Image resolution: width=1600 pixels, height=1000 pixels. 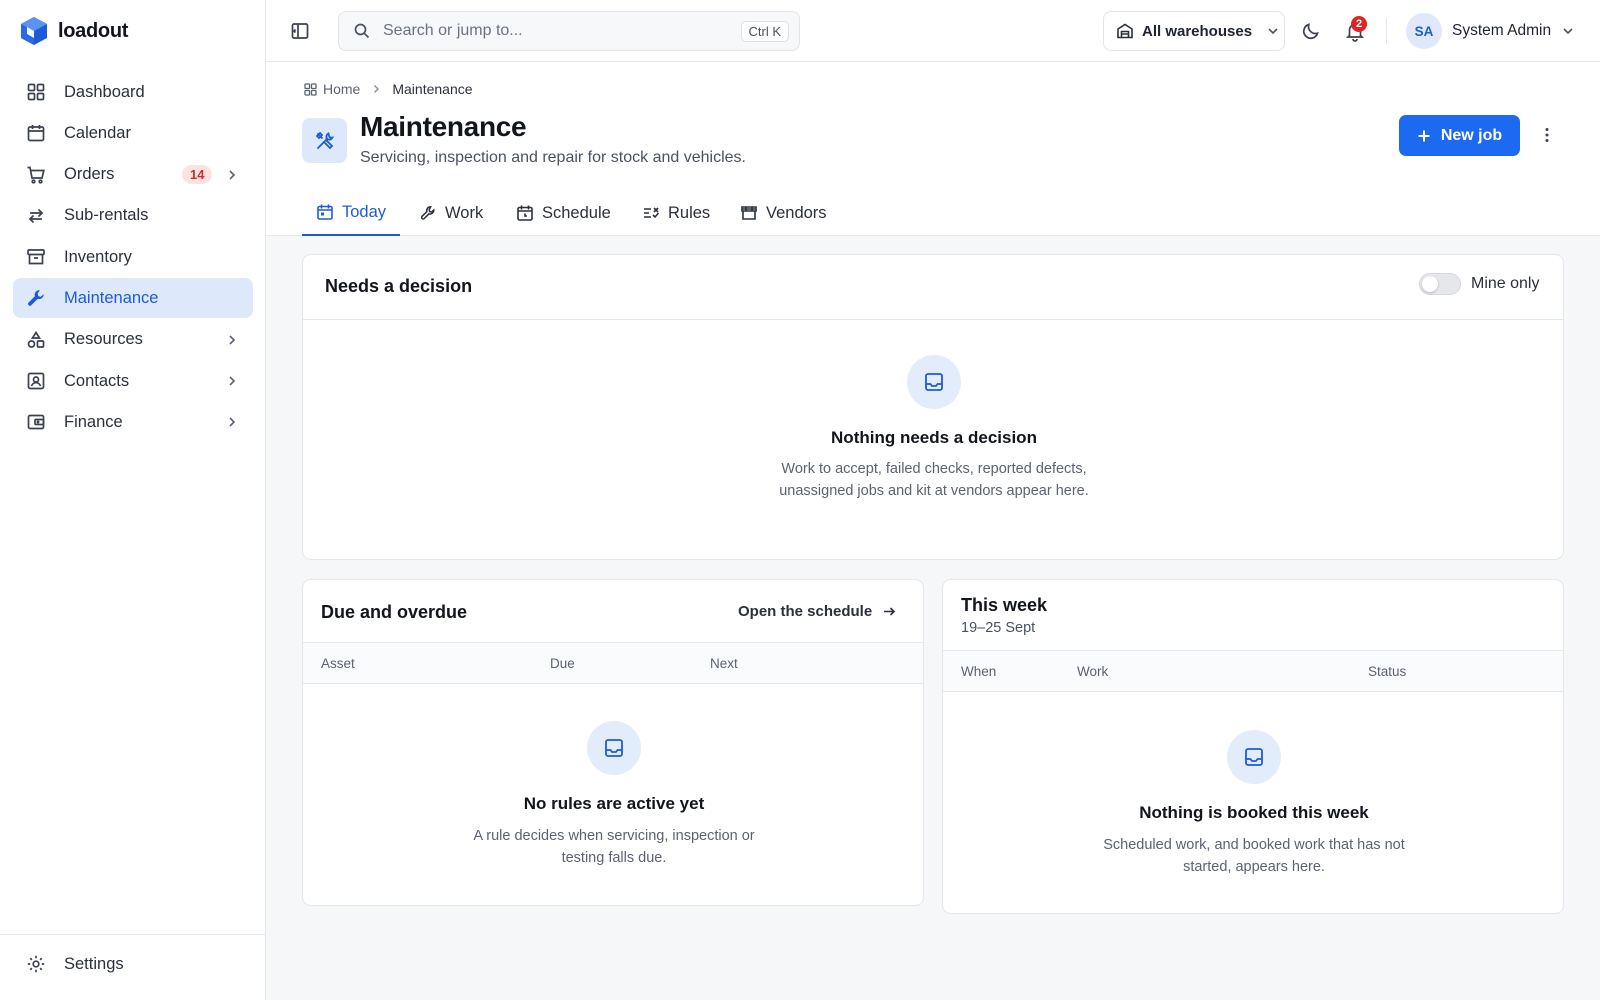 I want to click on sidebar-item-label: Calendar, so click(x=97, y=132).